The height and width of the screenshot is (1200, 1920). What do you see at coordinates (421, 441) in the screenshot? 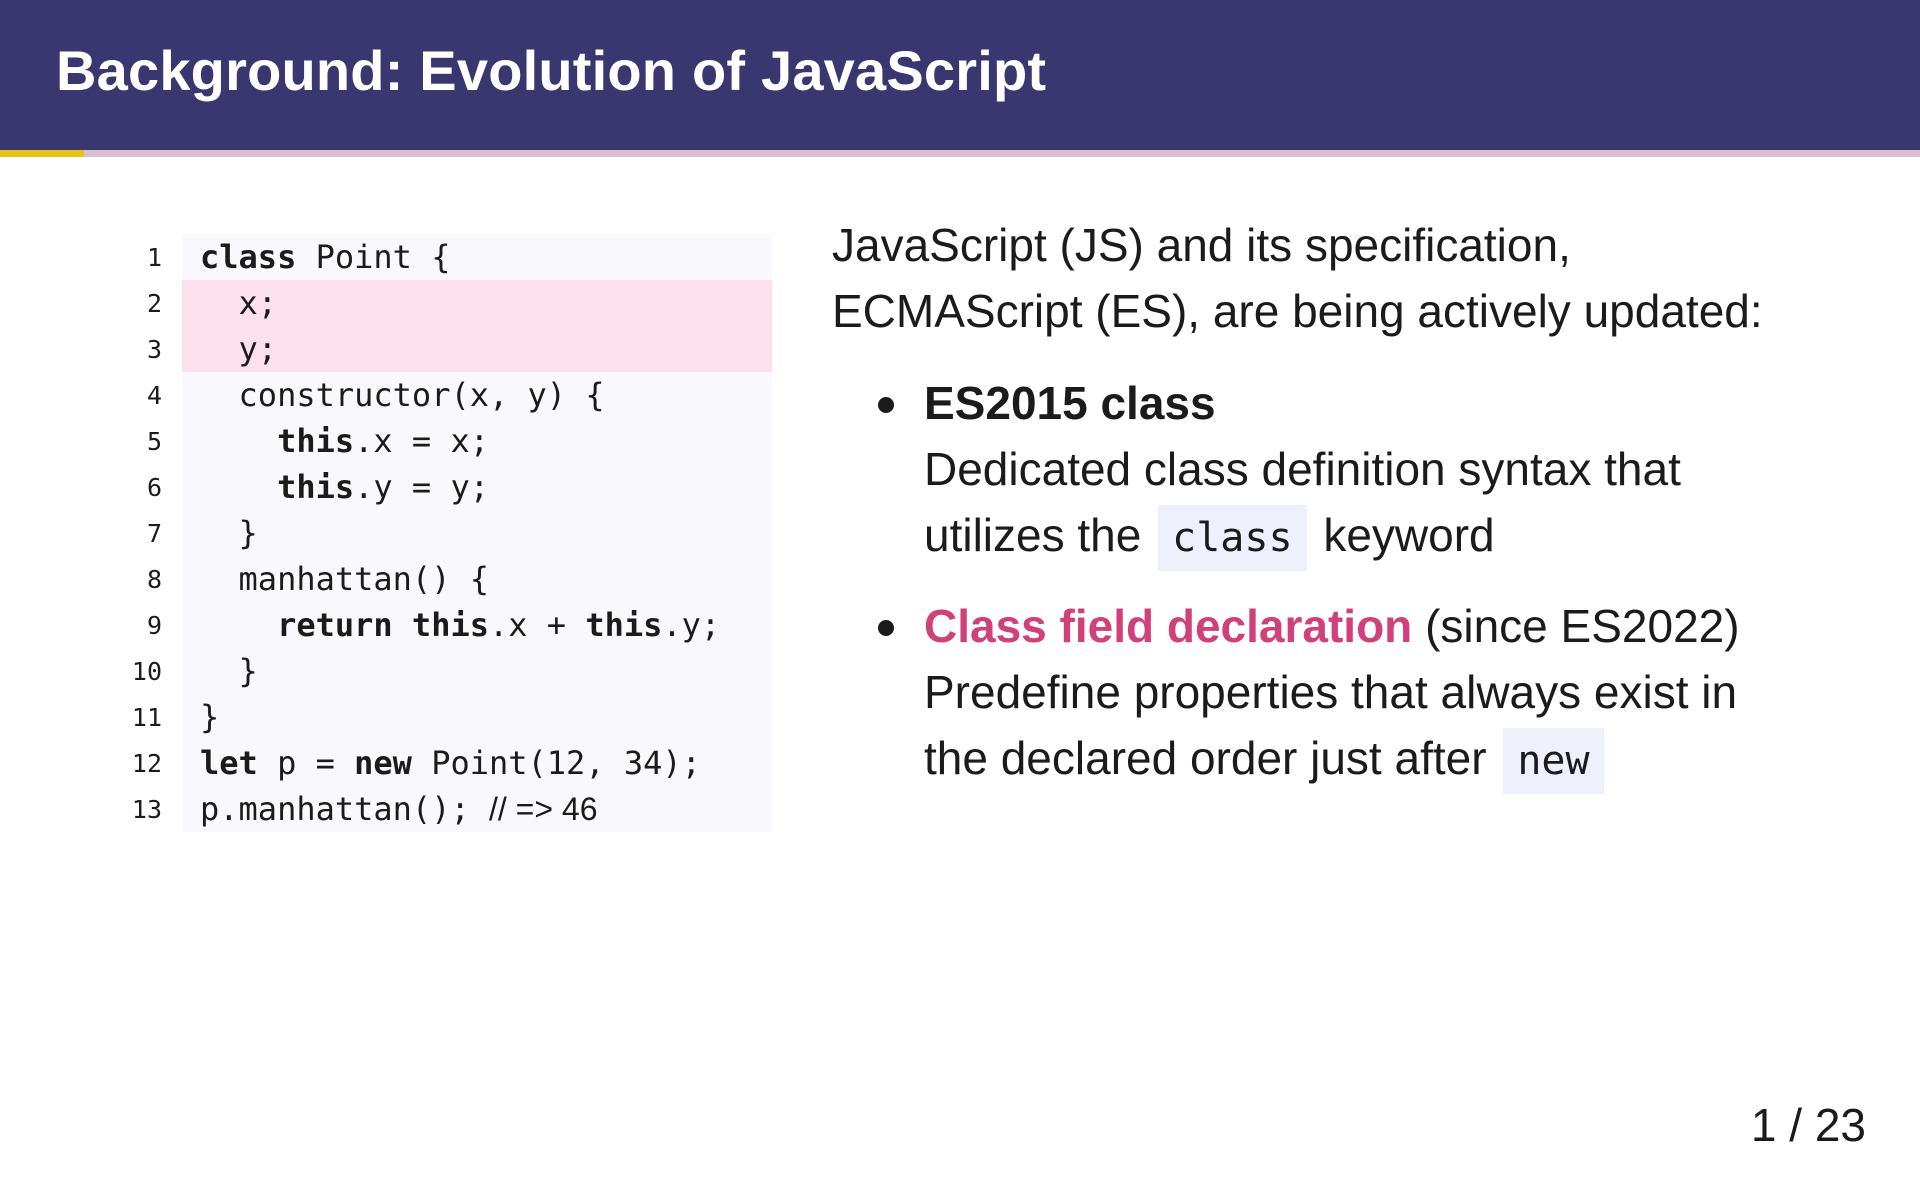
I see `code-token: .x = x;` at bounding box center [421, 441].